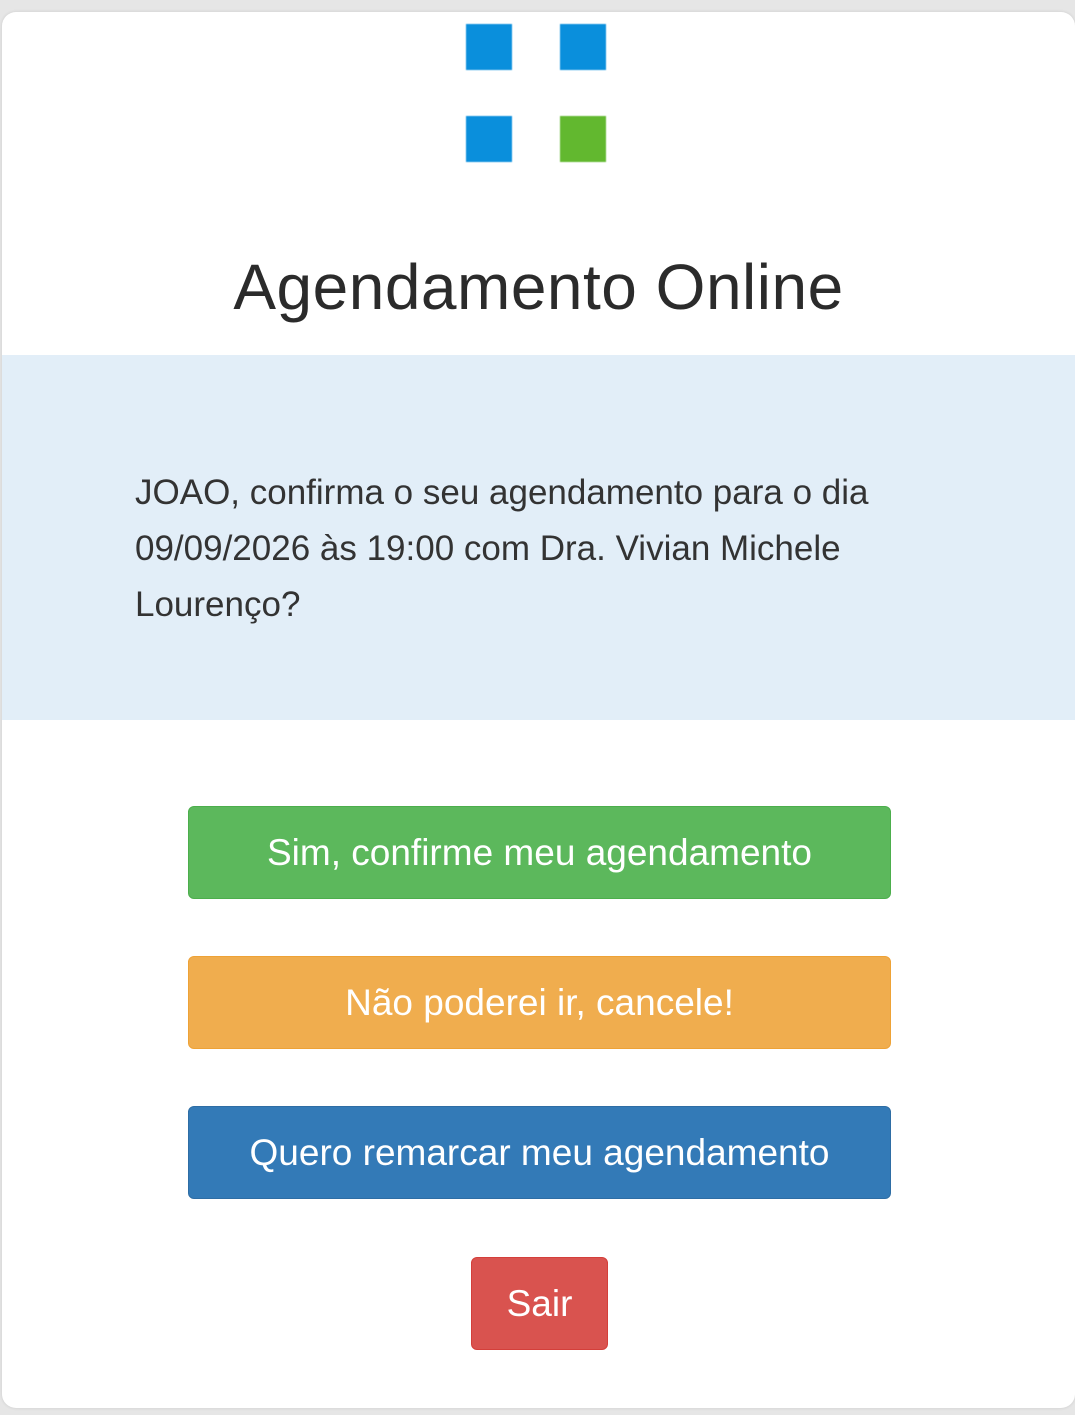 This screenshot has width=1075, height=1415. What do you see at coordinates (539, 1152) in the screenshot?
I see `reschedule-appointment-button: Quero remarcar meu agendamento` at bounding box center [539, 1152].